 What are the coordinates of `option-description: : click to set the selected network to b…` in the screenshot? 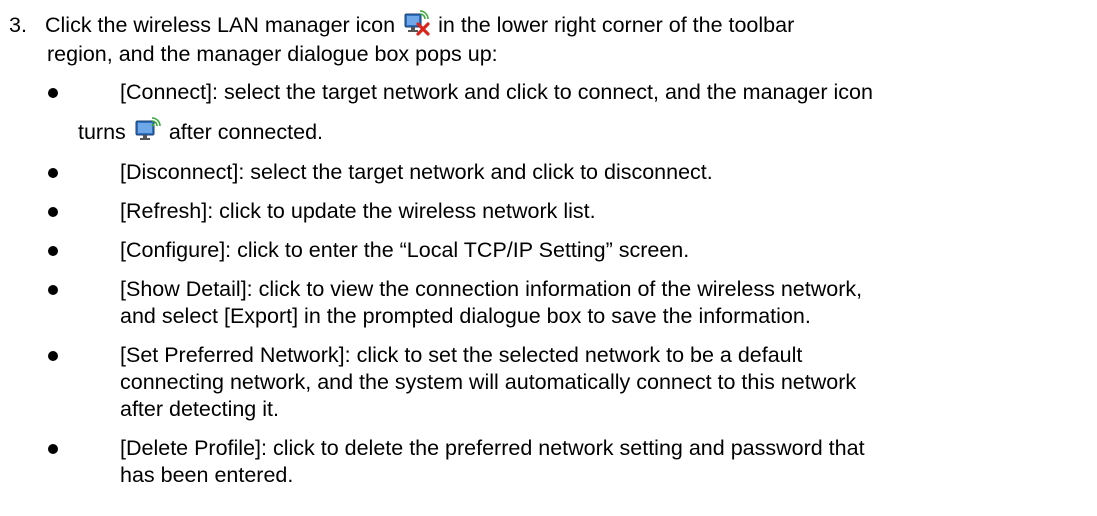 It's located at (573, 355).